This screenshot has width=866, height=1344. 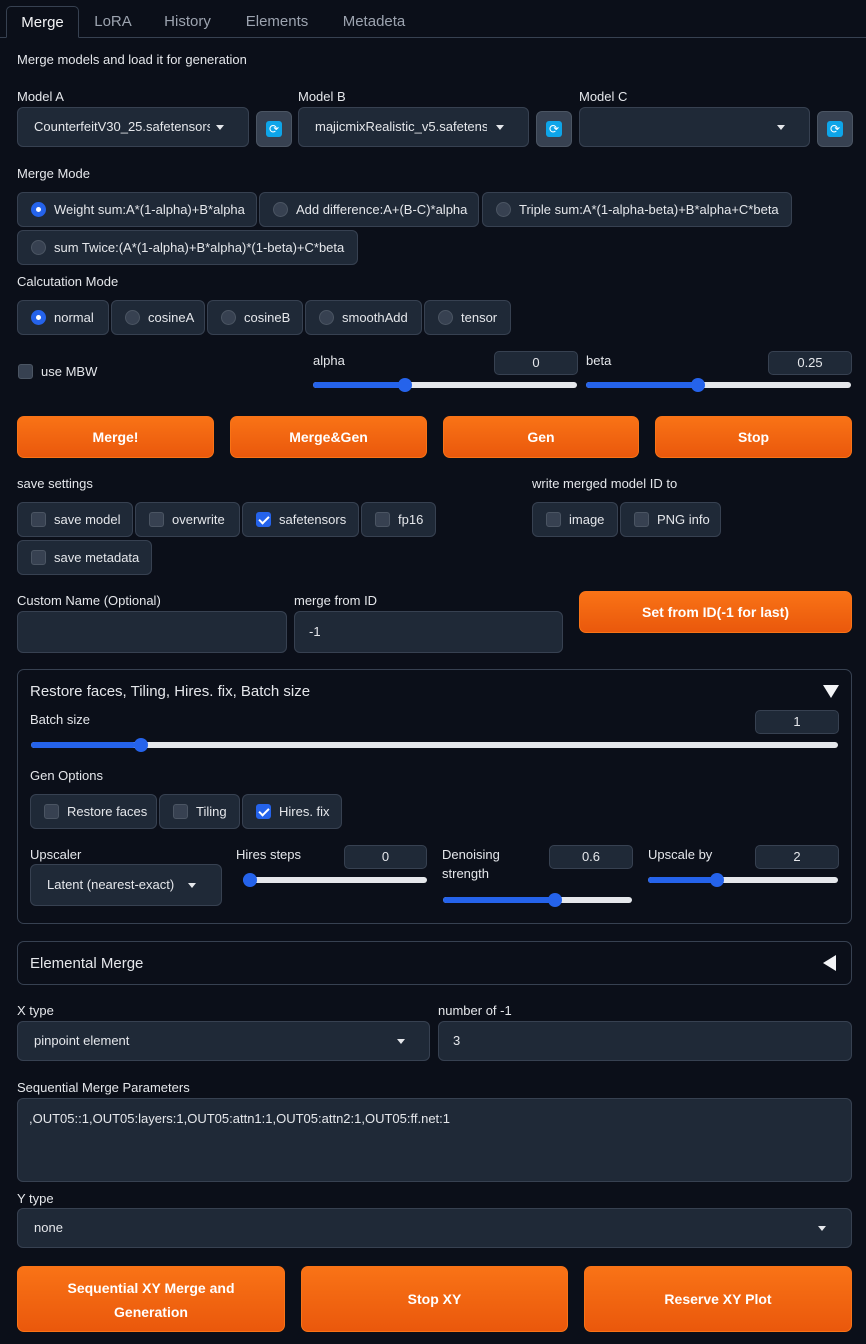 I want to click on calc-mode-option: cosineA, so click(x=158, y=317).